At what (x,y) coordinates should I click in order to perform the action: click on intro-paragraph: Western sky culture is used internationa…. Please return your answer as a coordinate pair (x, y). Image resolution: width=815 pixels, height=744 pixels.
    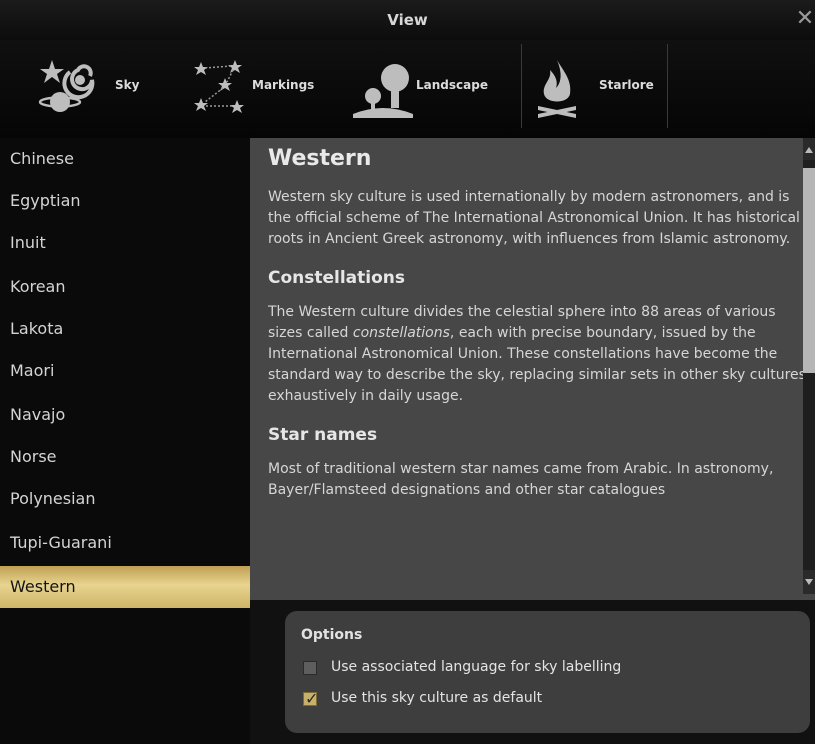
    Looking at the image, I should click on (534, 218).